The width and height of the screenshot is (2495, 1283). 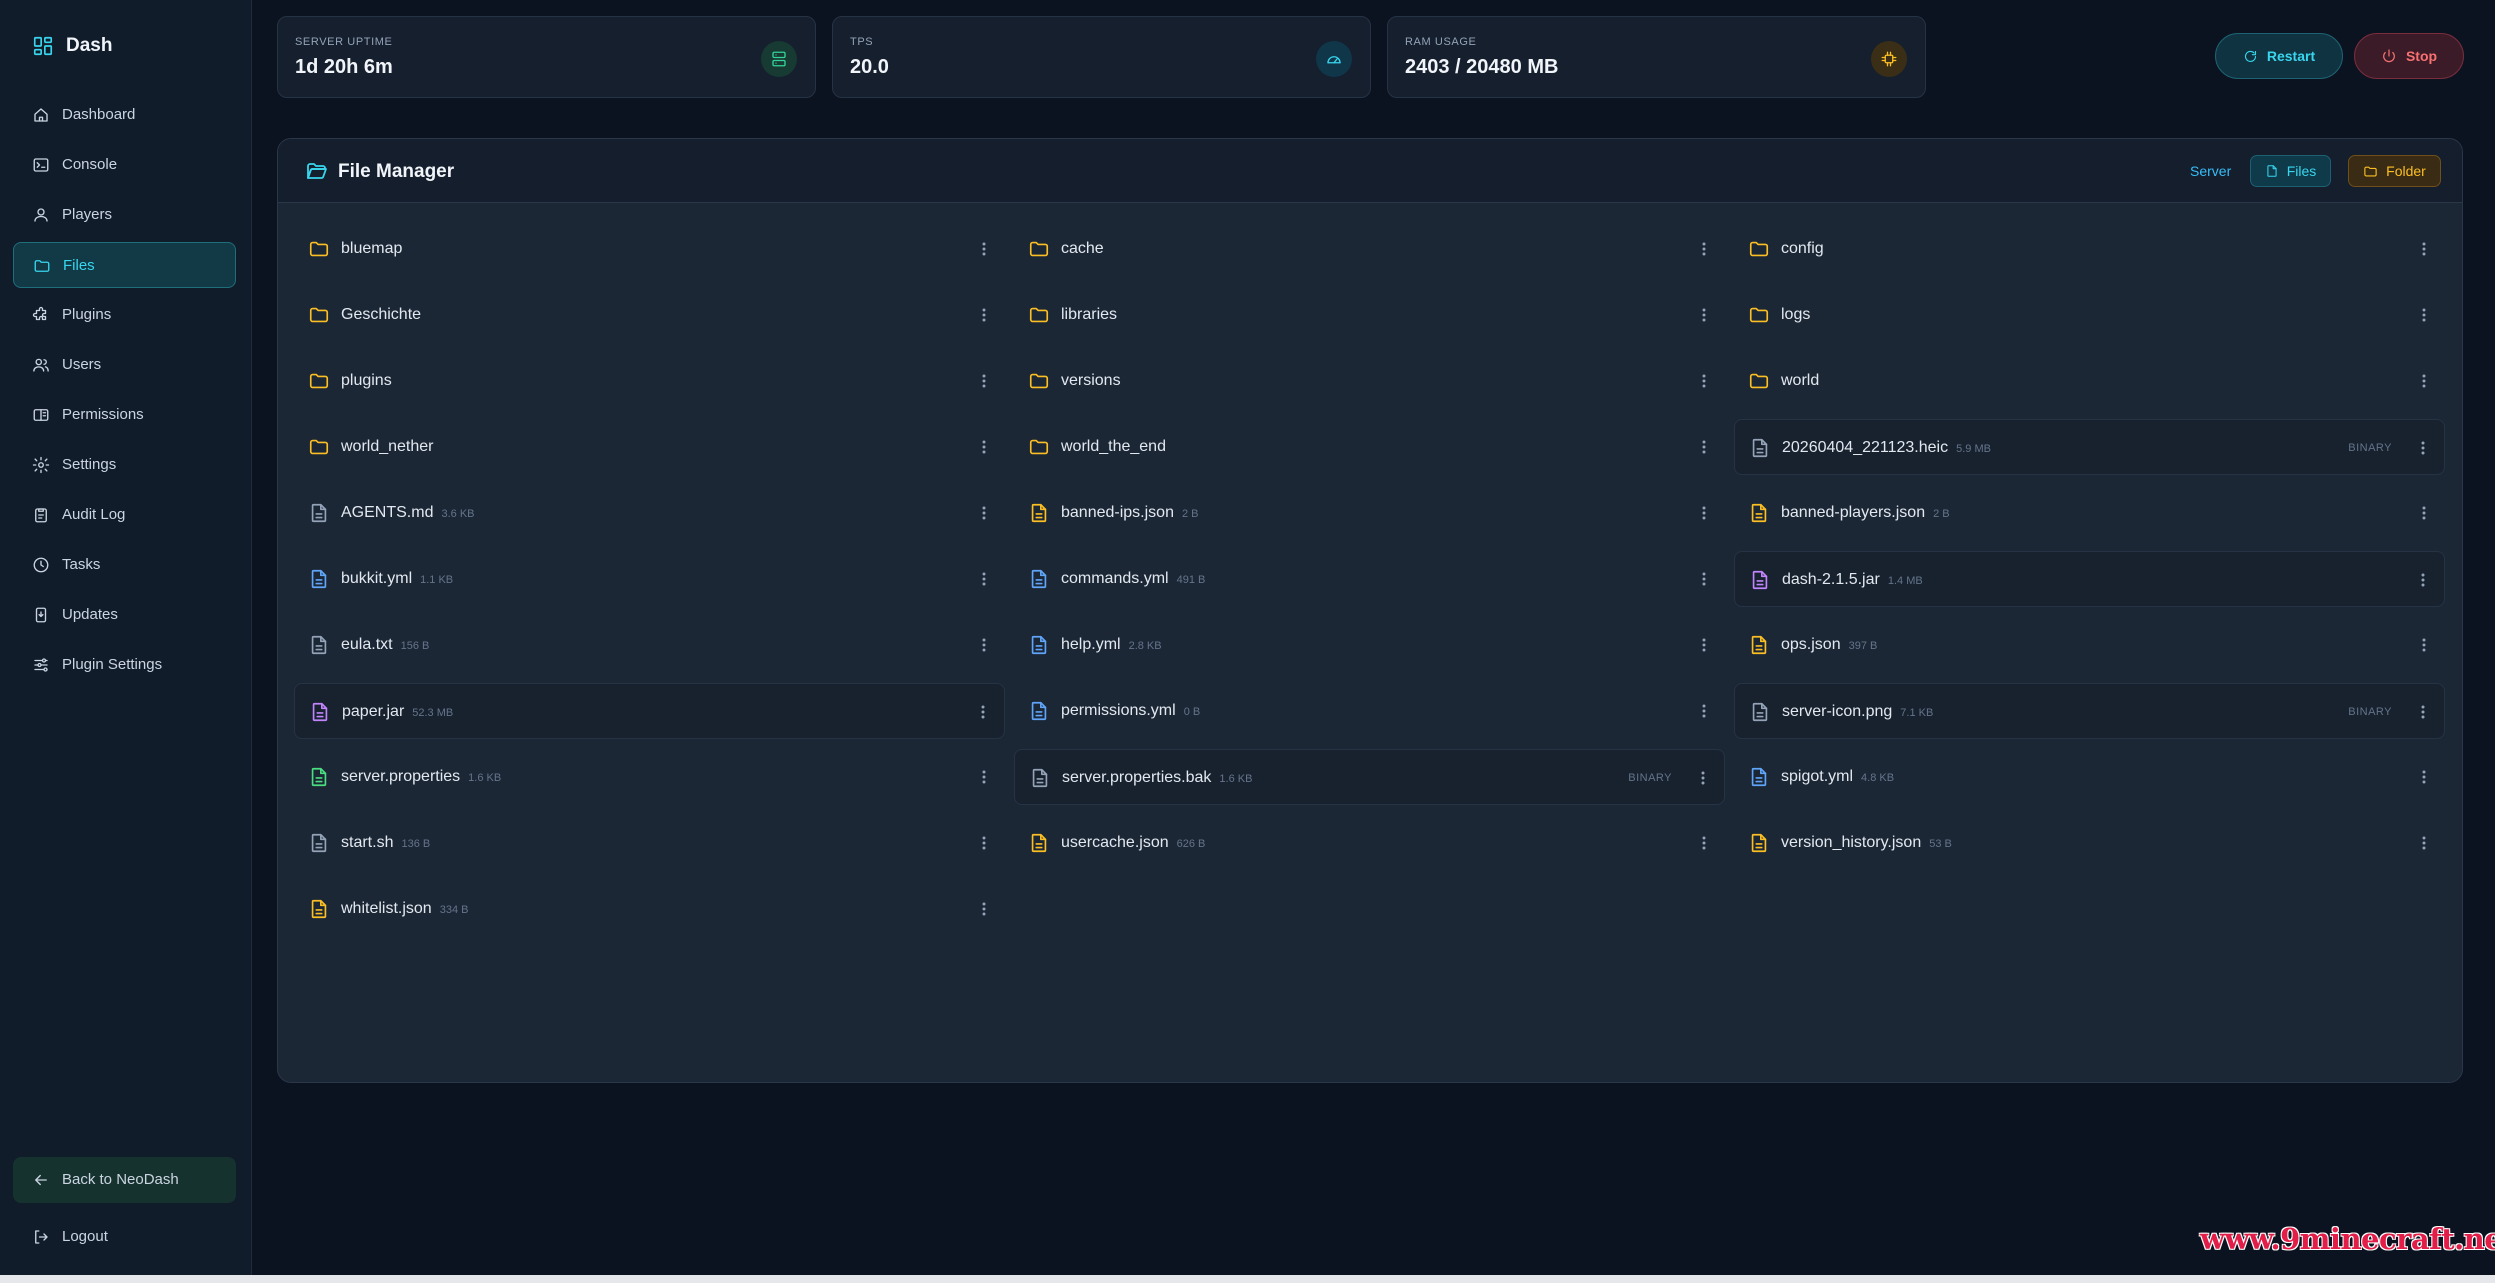 What do you see at coordinates (1482, 67) in the screenshot?
I see `stat-value: 2403 / 20480 MB` at bounding box center [1482, 67].